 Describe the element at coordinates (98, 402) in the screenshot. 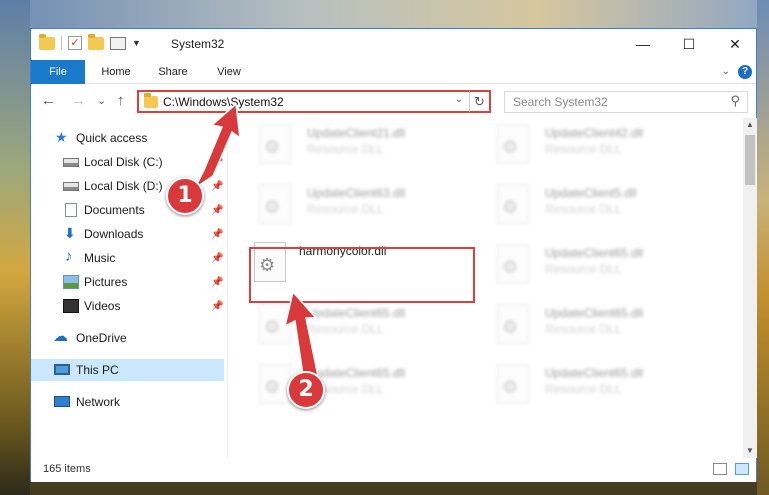

I see `sidebar-item-label: Network` at that location.